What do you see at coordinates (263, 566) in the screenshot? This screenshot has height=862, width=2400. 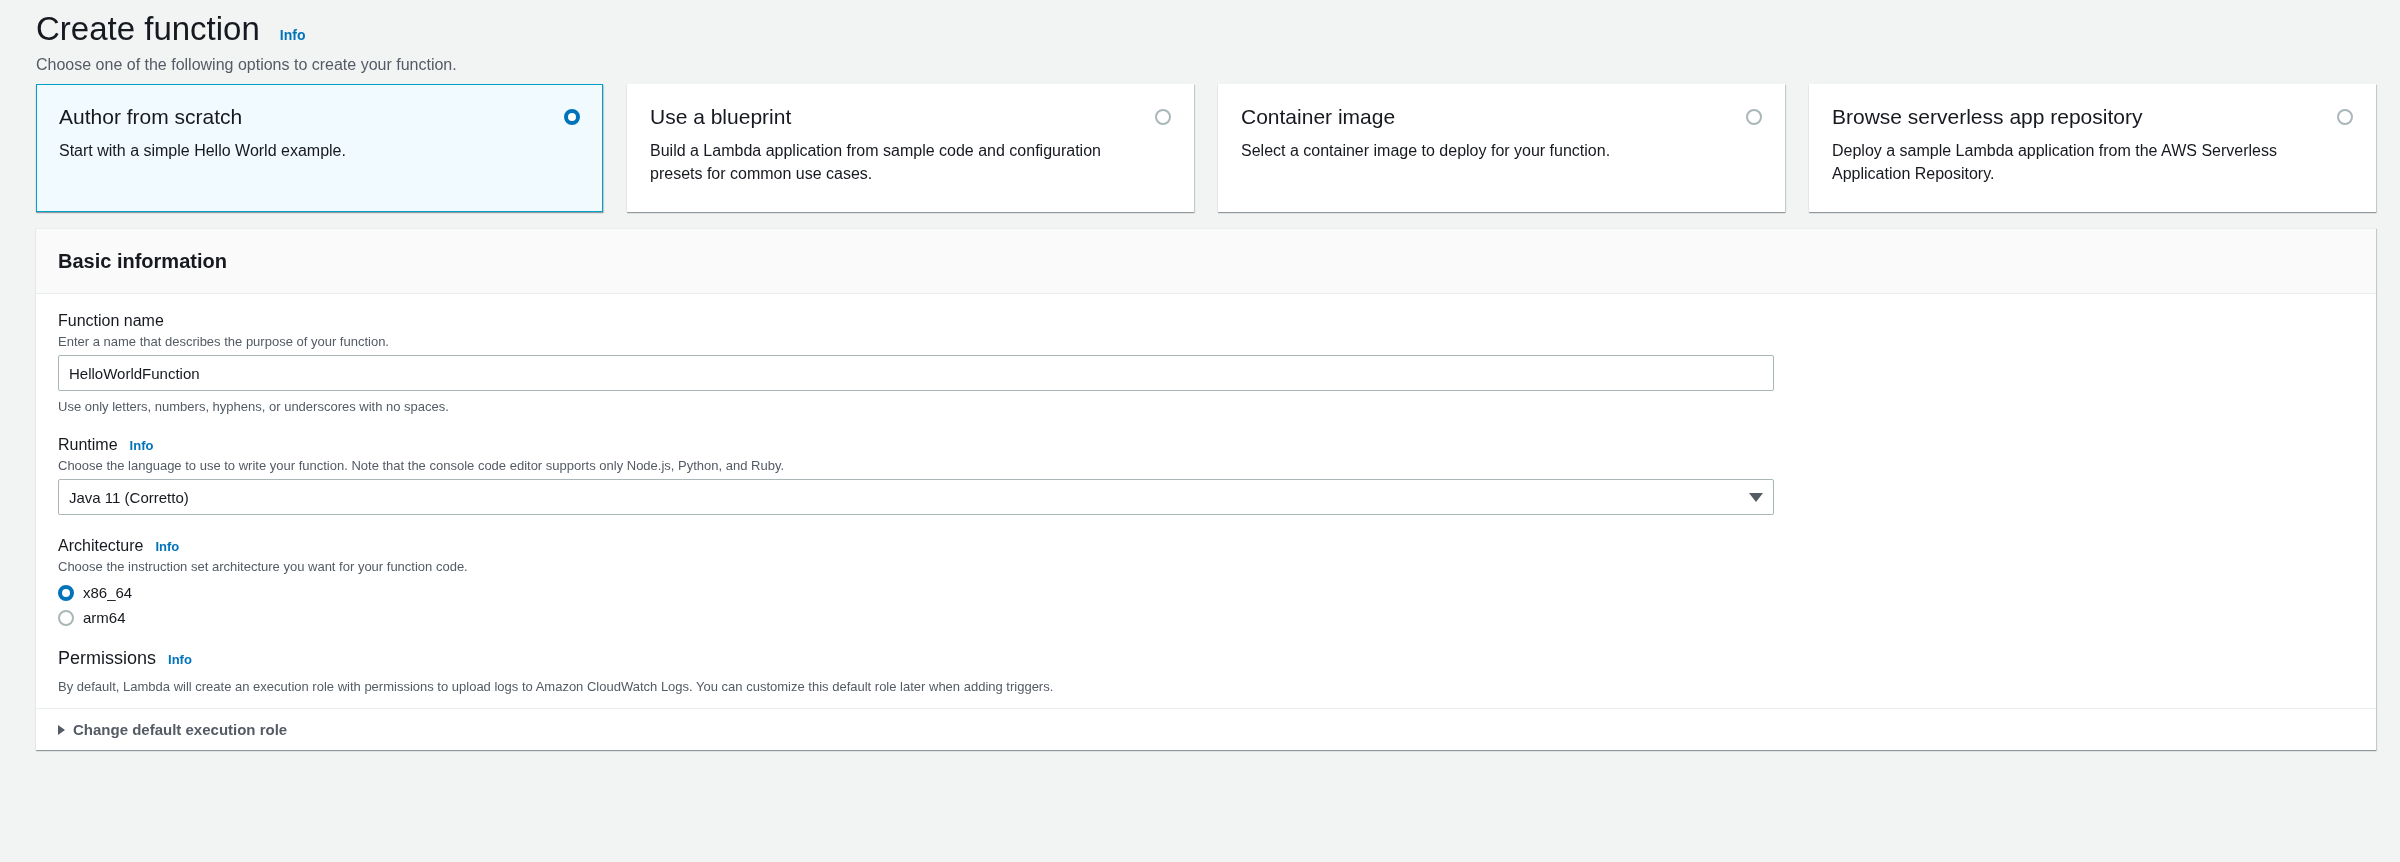 I see `field-description: Choose the instruction set architecture you want for your function code.` at bounding box center [263, 566].